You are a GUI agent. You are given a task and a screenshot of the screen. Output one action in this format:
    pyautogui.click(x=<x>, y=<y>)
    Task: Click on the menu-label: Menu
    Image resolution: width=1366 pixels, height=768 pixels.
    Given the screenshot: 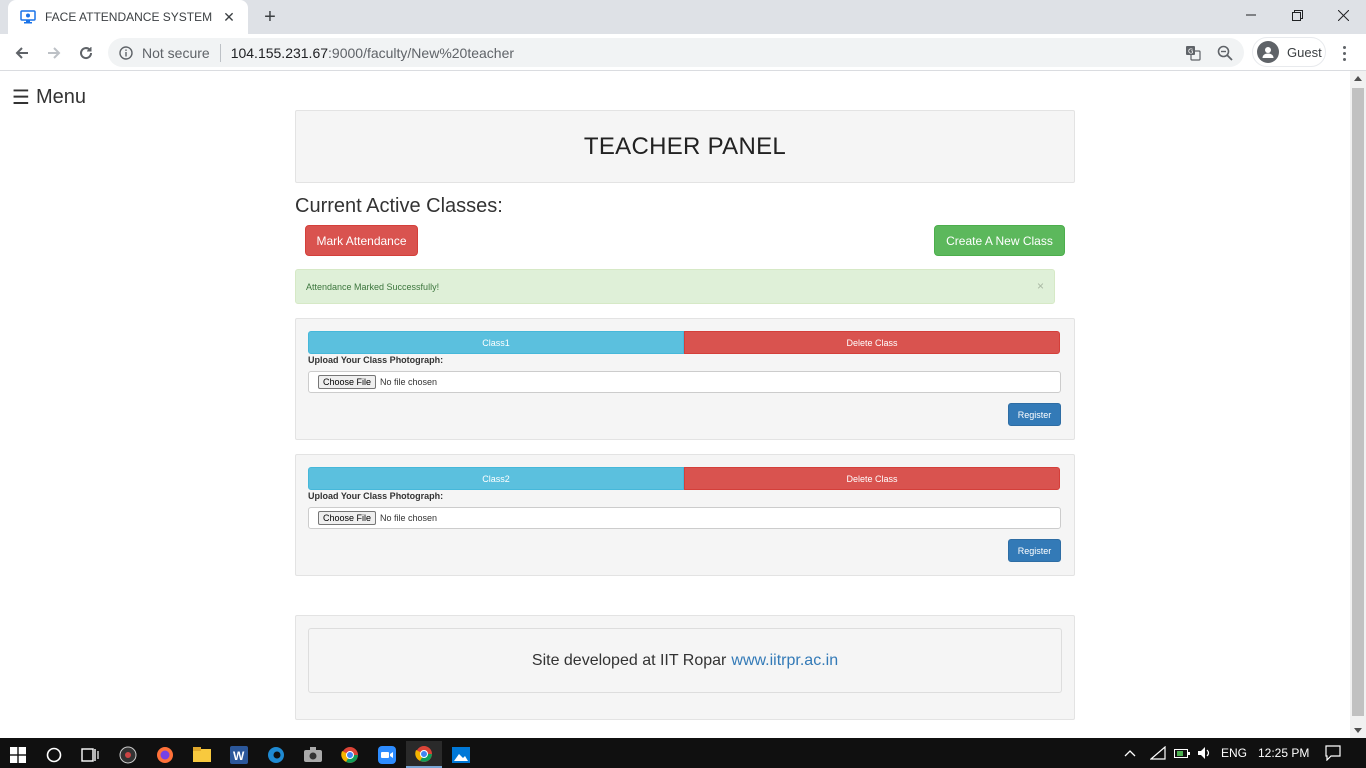 What is the action you would take?
    pyautogui.click(x=60, y=97)
    